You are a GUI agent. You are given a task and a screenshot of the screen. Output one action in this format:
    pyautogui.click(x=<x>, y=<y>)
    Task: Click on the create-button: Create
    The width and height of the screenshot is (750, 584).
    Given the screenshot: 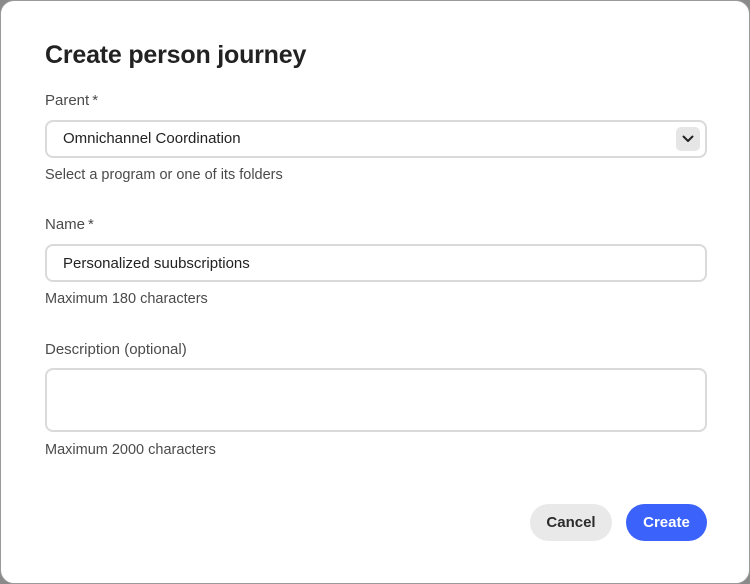 What is the action you would take?
    pyautogui.click(x=666, y=522)
    